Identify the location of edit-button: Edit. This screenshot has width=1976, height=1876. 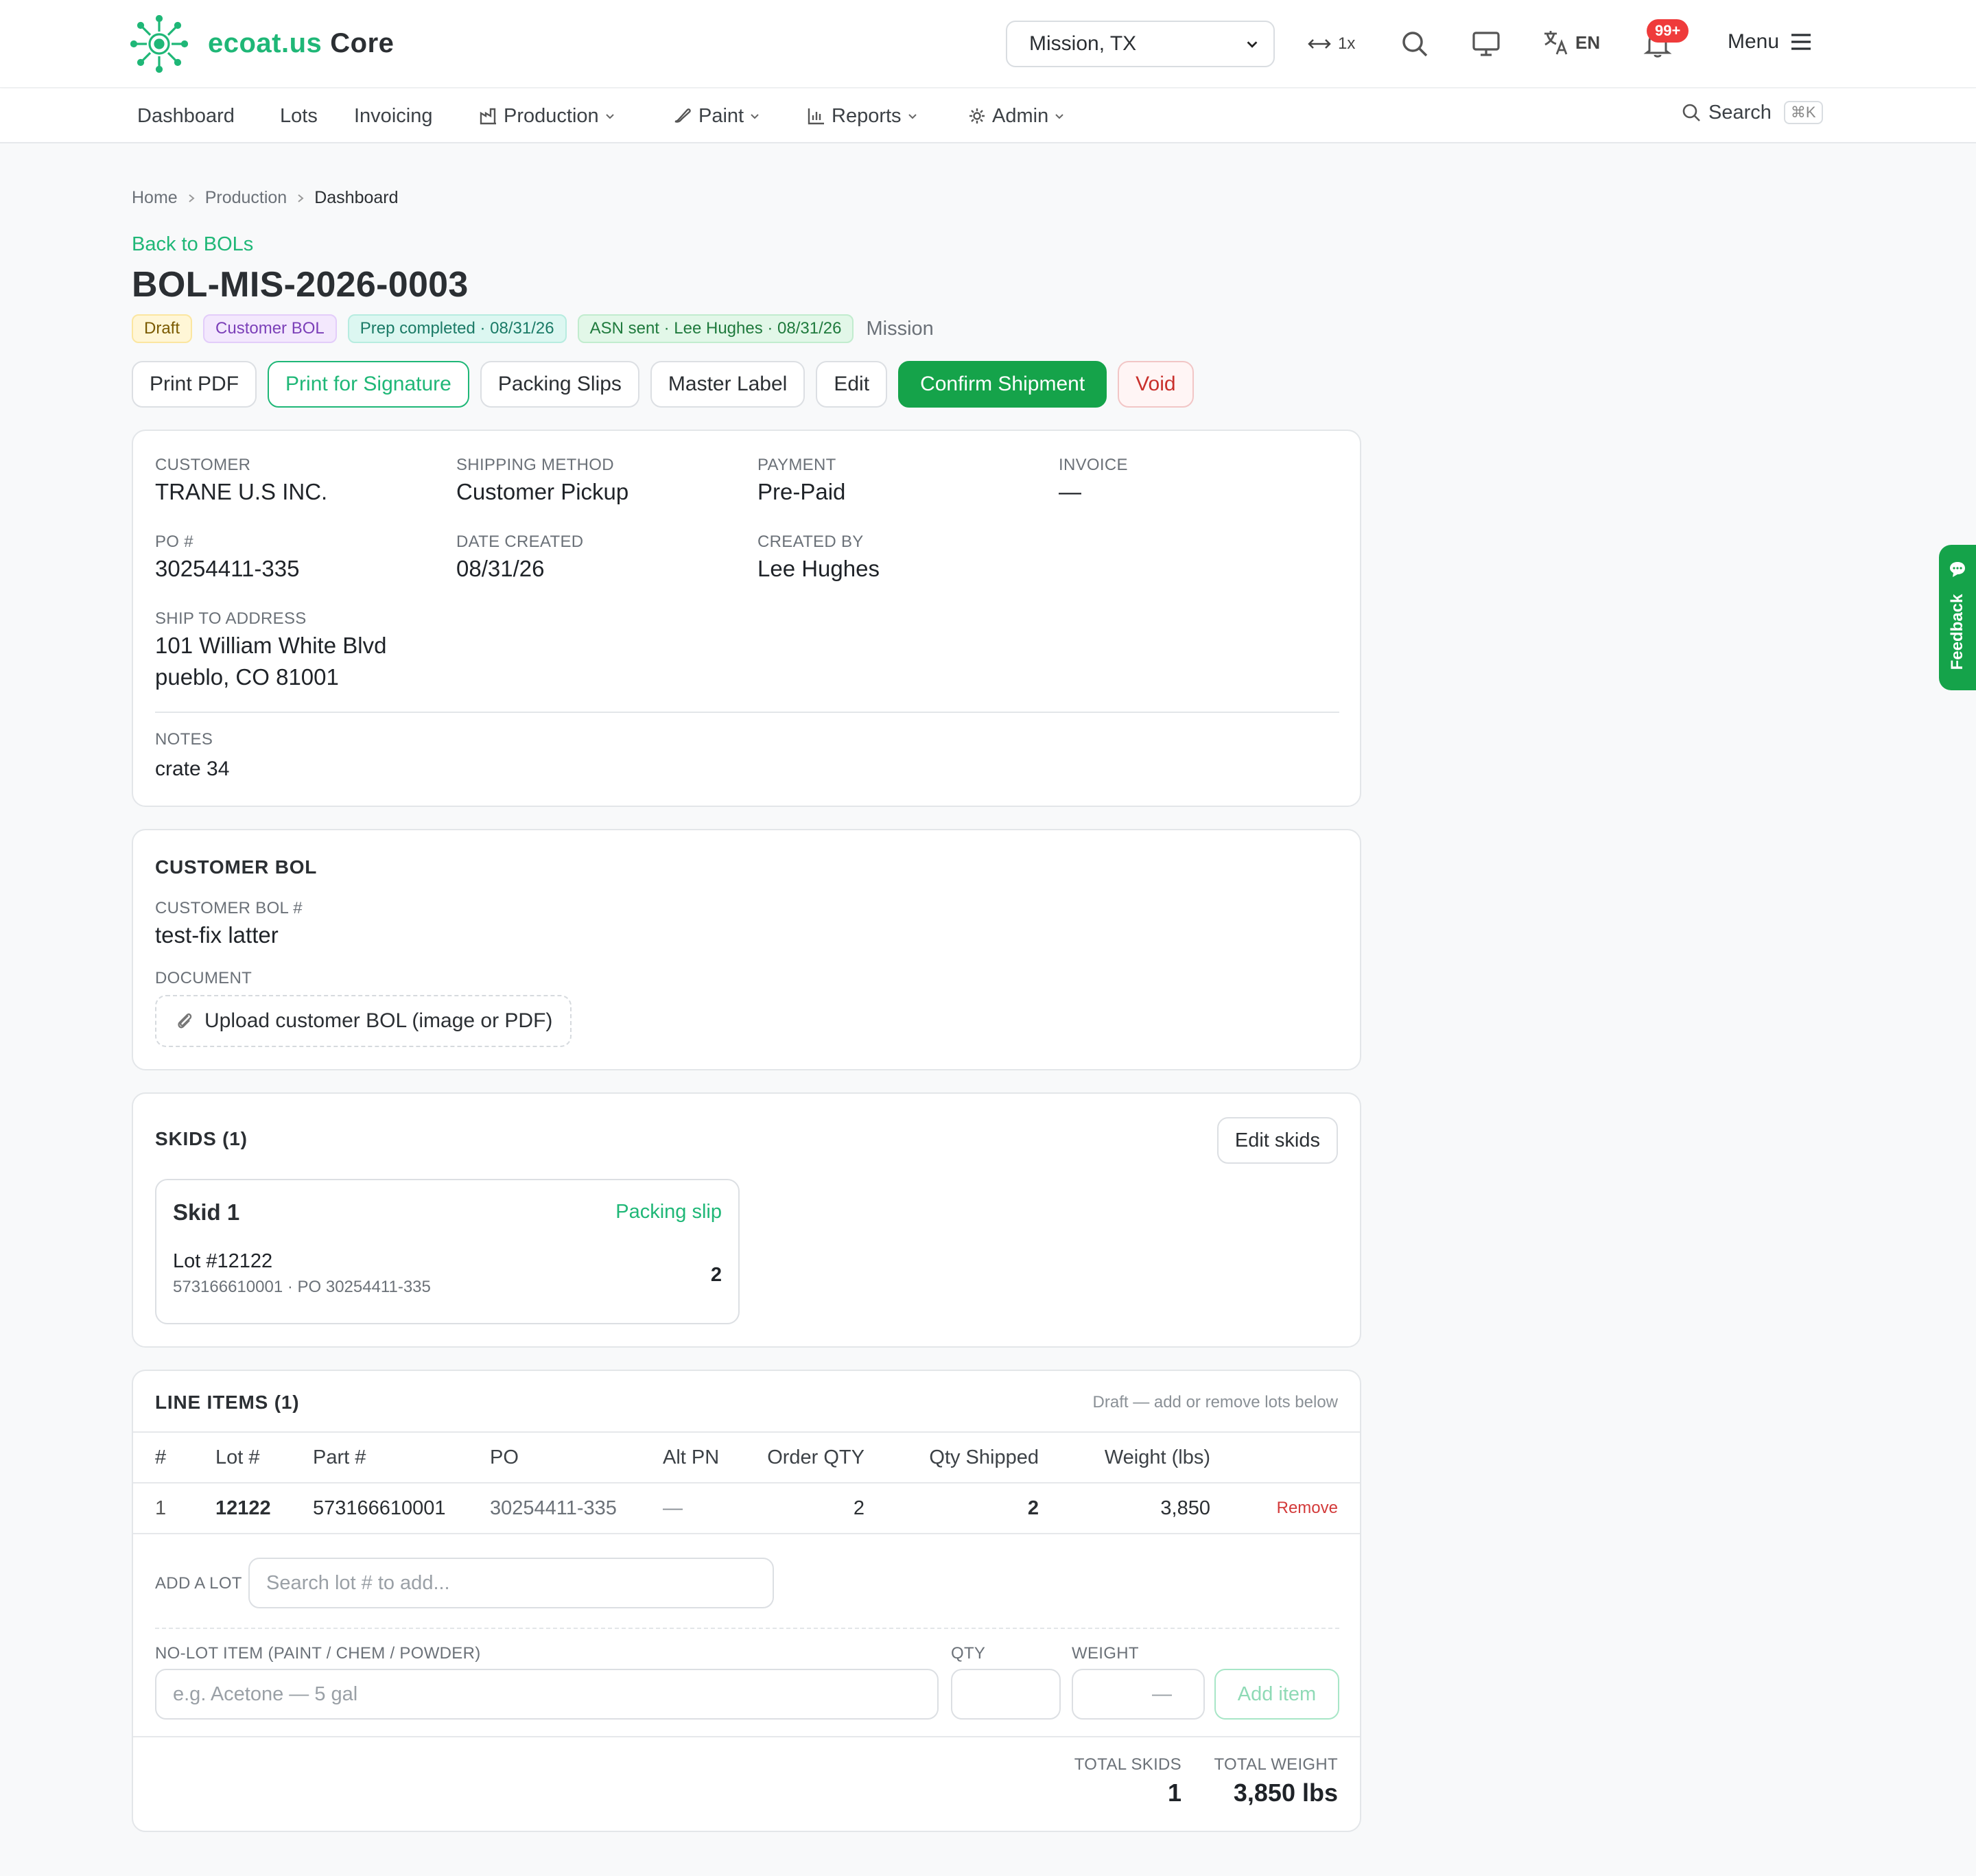
(852, 384).